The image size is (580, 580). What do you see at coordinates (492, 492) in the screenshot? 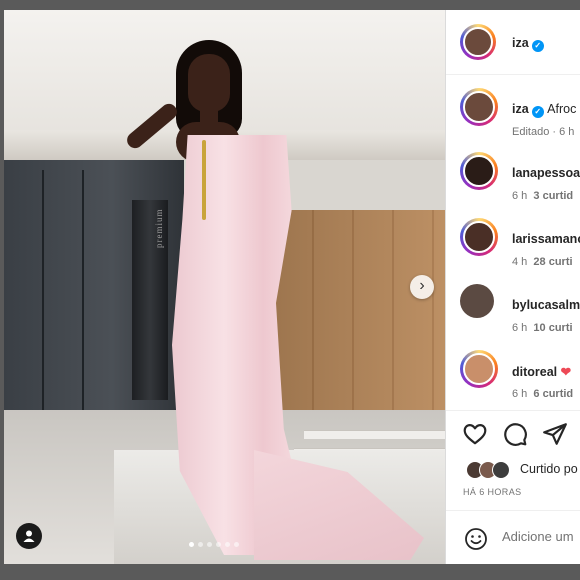
I see `post-time-ago: HÁ 6 HORAS` at bounding box center [492, 492].